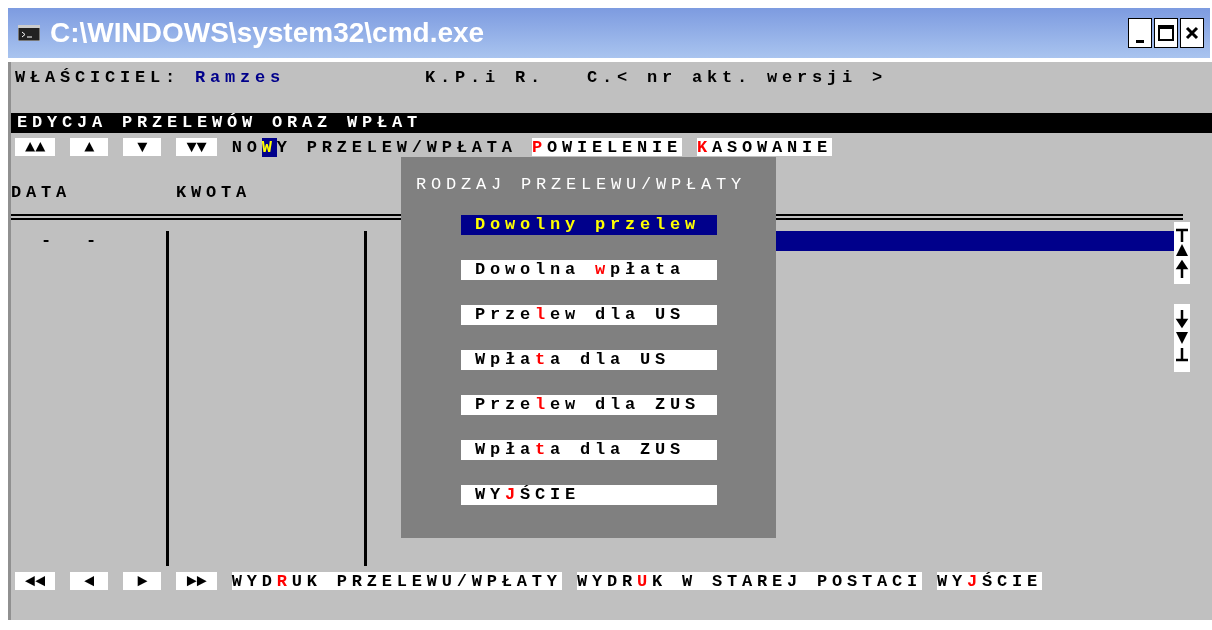 Image resolution: width=1212 pixels, height=630 pixels. What do you see at coordinates (240, 78) in the screenshot?
I see `owner-name: Ramzes` at bounding box center [240, 78].